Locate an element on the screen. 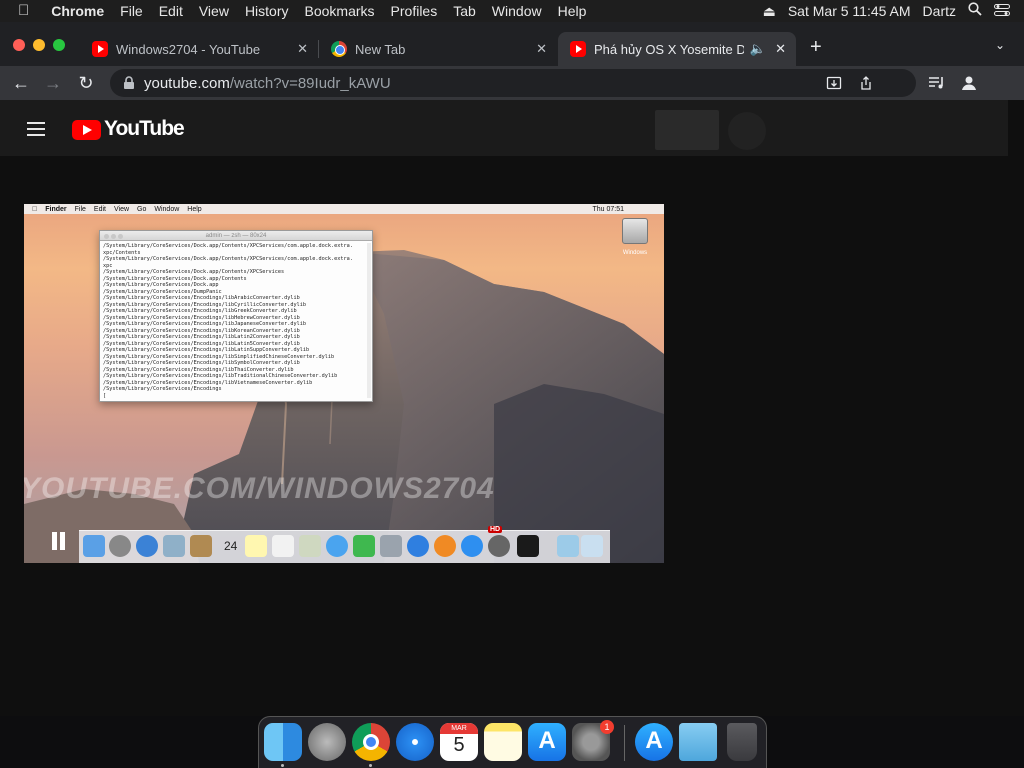 Image resolution: width=1024 pixels, height=768 pixels. youtube-header: YouTube is located at coordinates (504, 128).